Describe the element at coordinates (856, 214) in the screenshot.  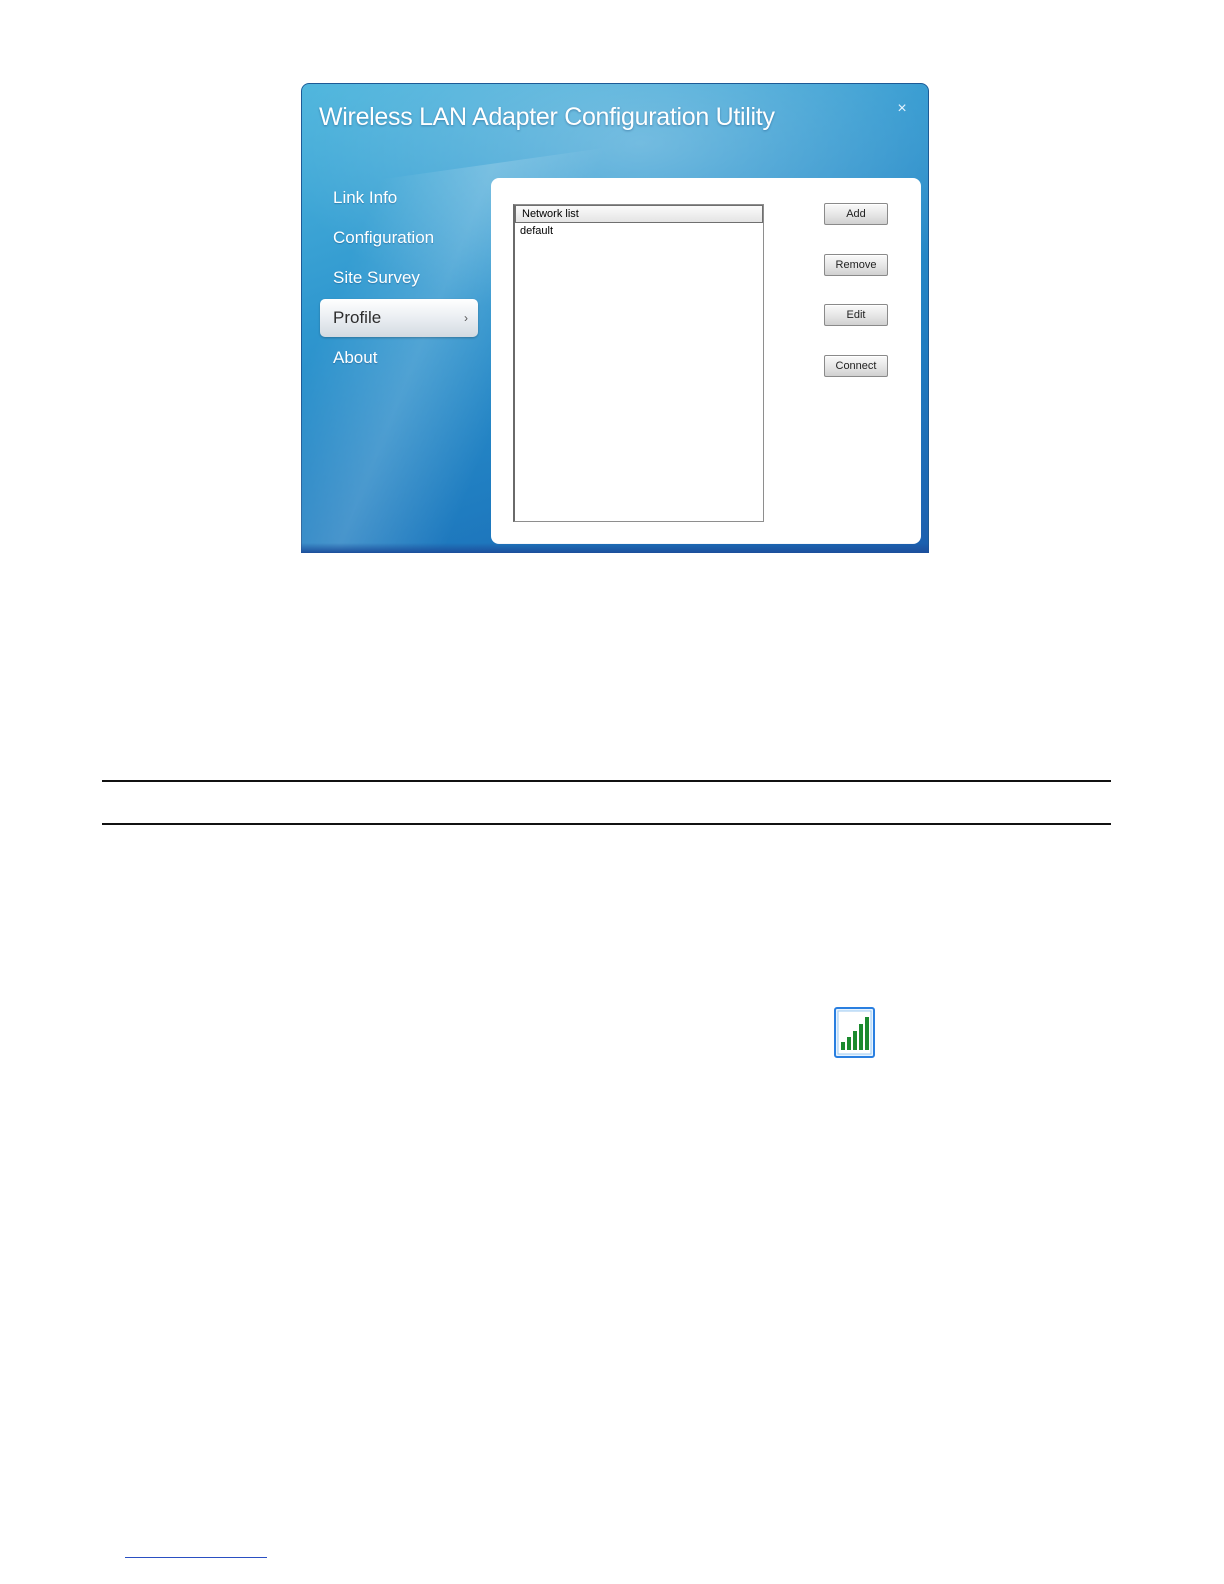
I see `add-button: Add` at that location.